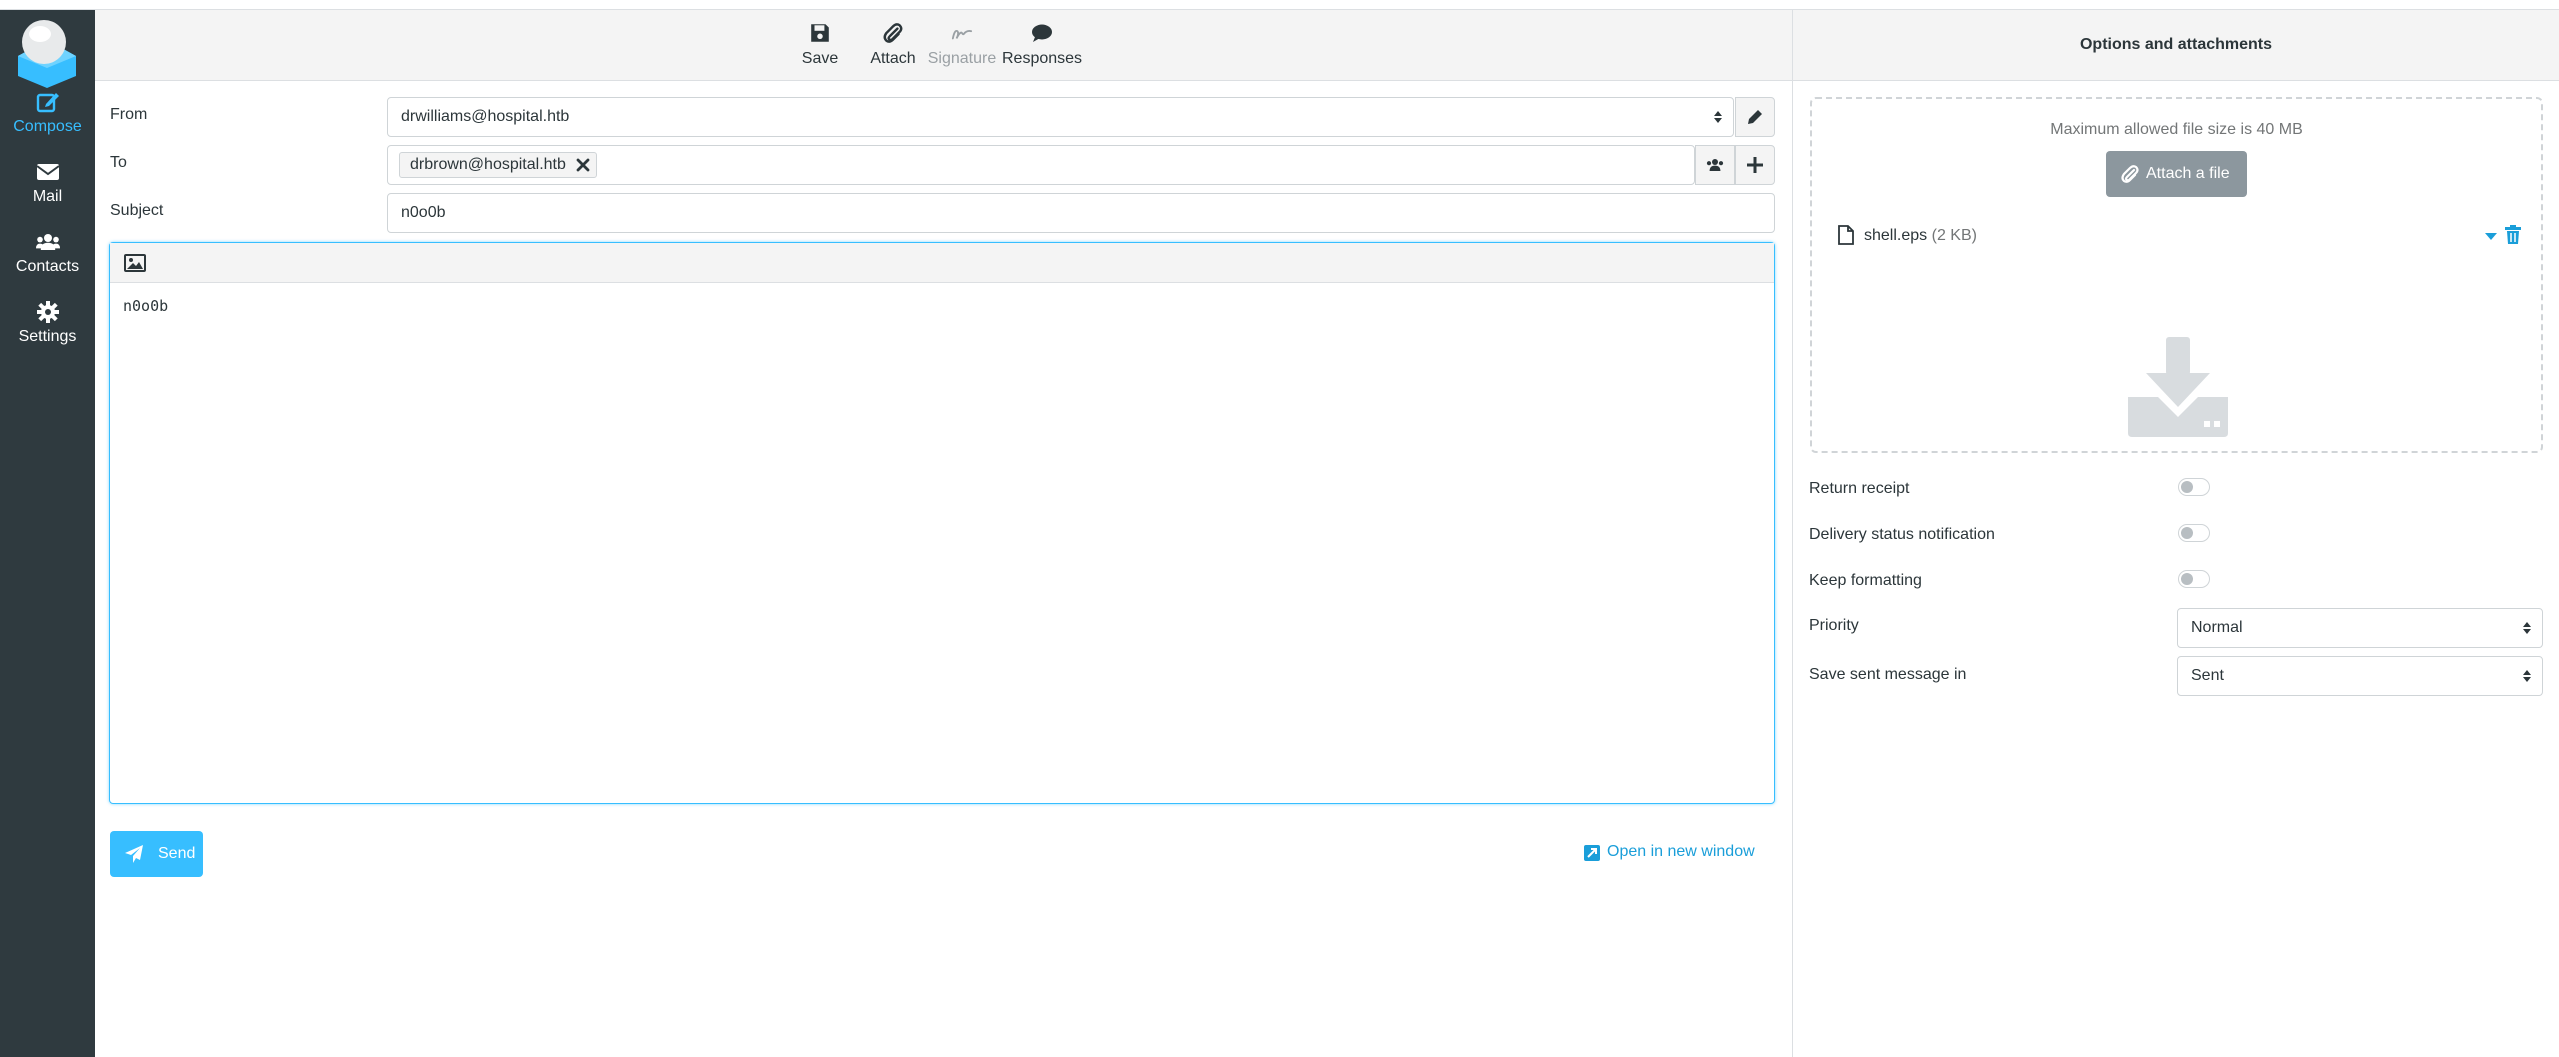 The height and width of the screenshot is (1057, 2559). Describe the element at coordinates (1042, 58) in the screenshot. I see `responses-label: Responses` at that location.